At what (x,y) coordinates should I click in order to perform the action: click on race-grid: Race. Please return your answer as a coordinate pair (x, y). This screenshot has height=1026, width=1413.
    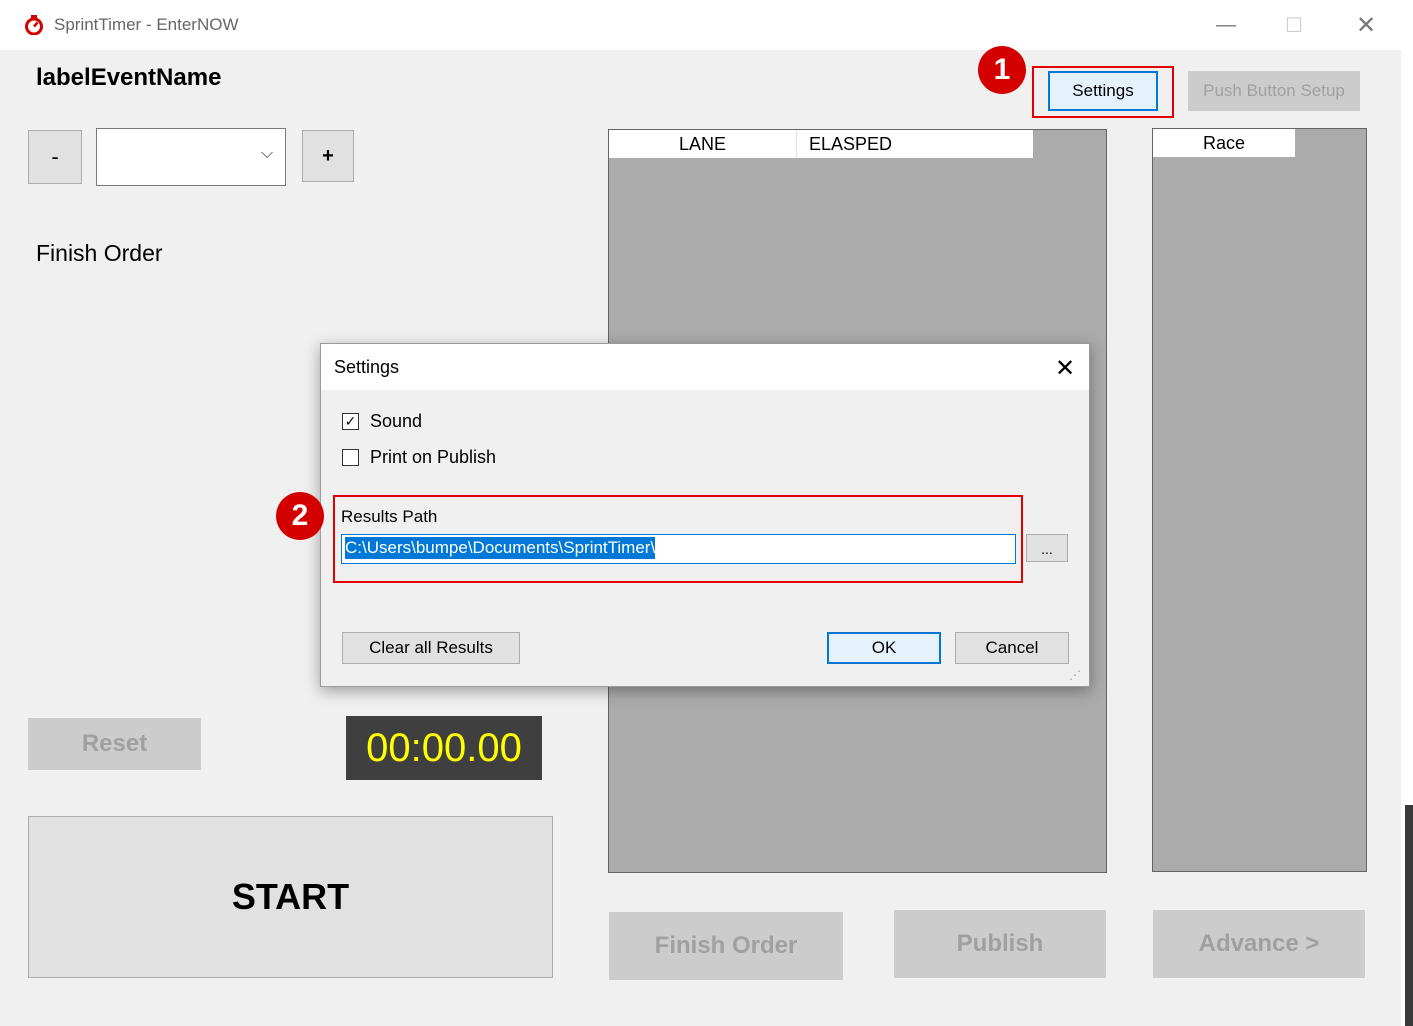
    Looking at the image, I should click on (1259, 500).